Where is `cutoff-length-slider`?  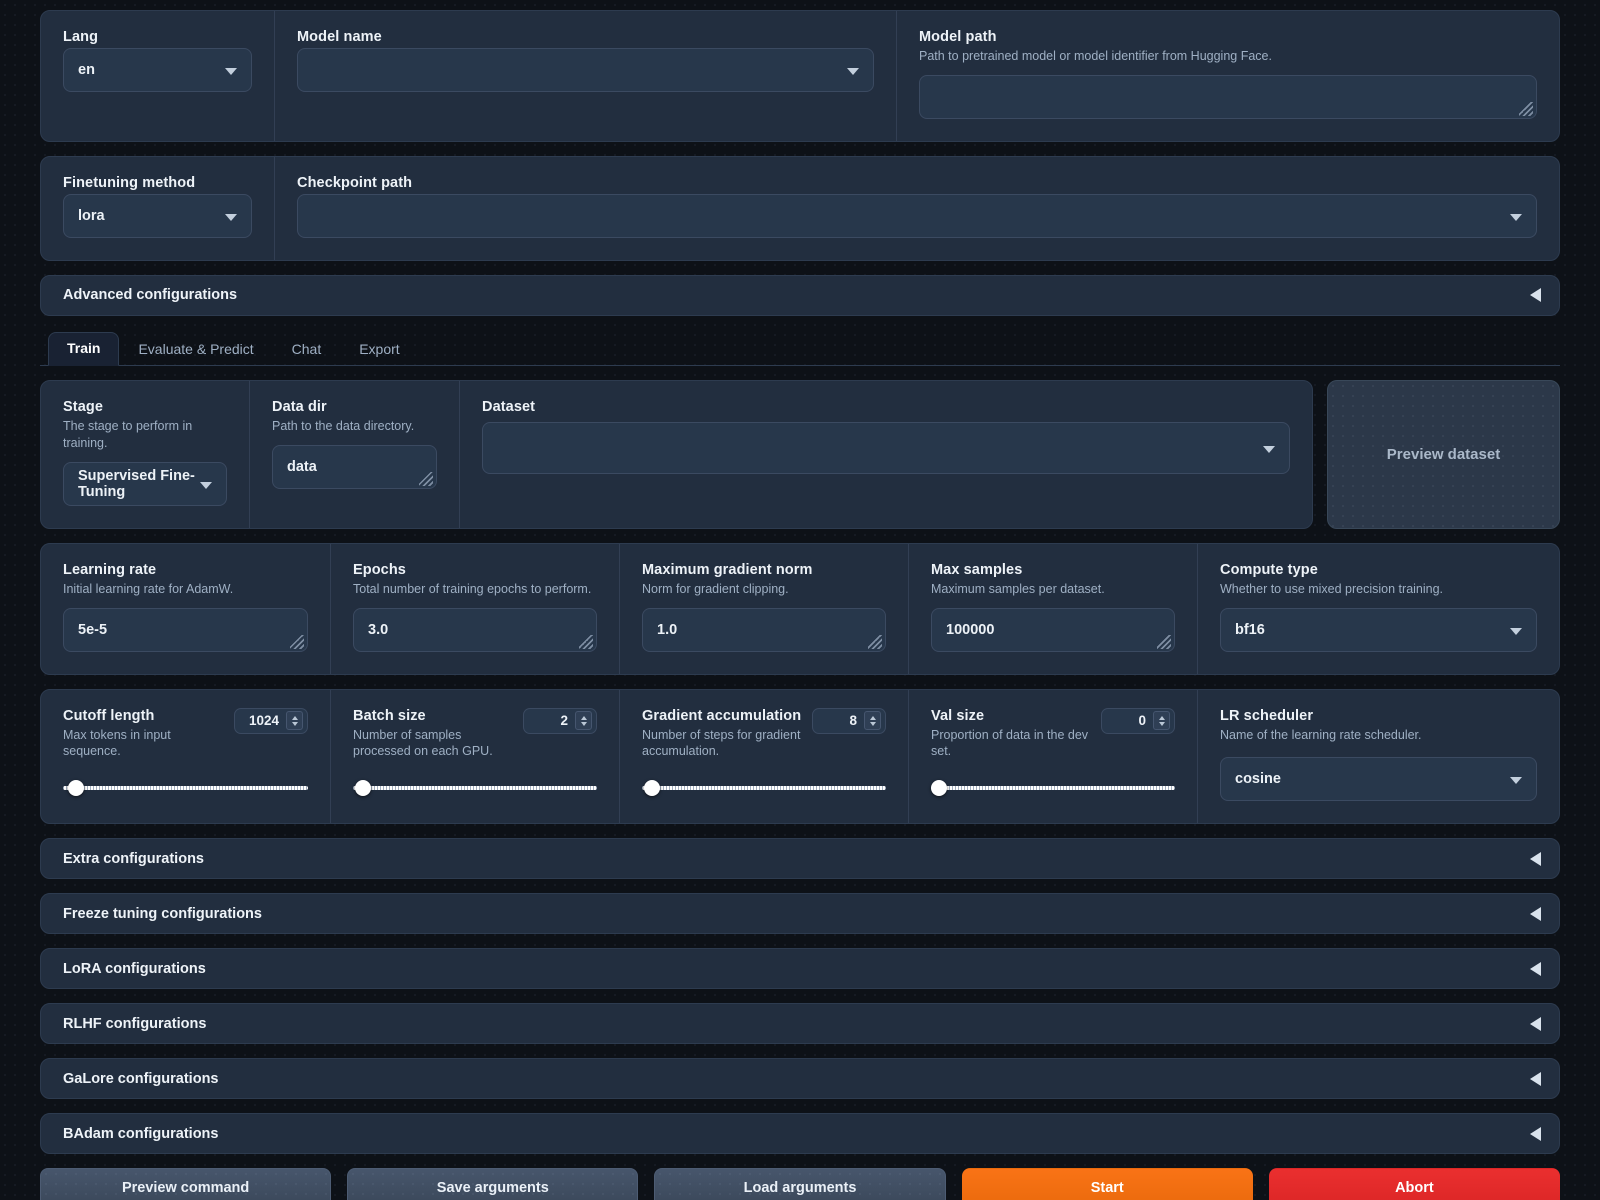
cutoff-length-slider is located at coordinates (185, 788).